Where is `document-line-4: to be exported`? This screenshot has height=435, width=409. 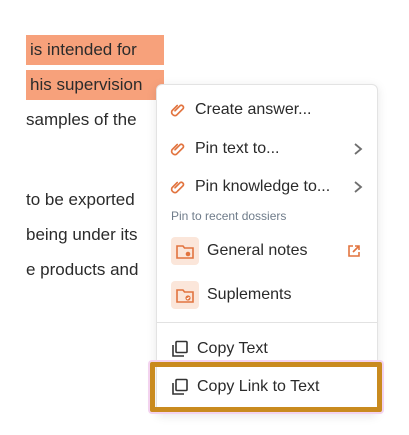
document-line-4: to be exported is located at coordinates (80, 199).